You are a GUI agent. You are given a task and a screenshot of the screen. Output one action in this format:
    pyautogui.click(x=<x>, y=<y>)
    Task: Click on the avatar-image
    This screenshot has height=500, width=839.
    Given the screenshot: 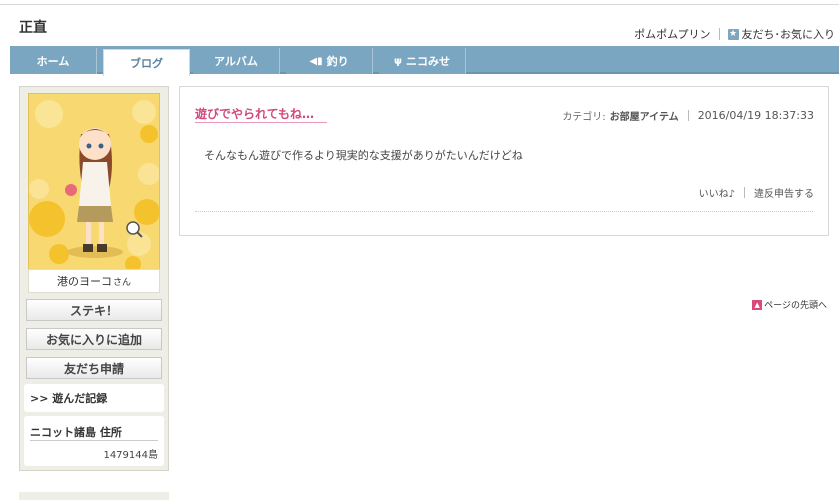 What is the action you would take?
    pyautogui.click(x=94, y=181)
    